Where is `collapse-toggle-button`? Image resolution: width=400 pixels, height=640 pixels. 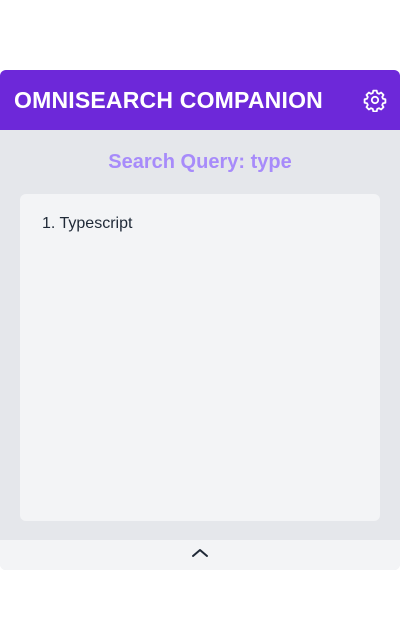 collapse-toggle-button is located at coordinates (200, 555).